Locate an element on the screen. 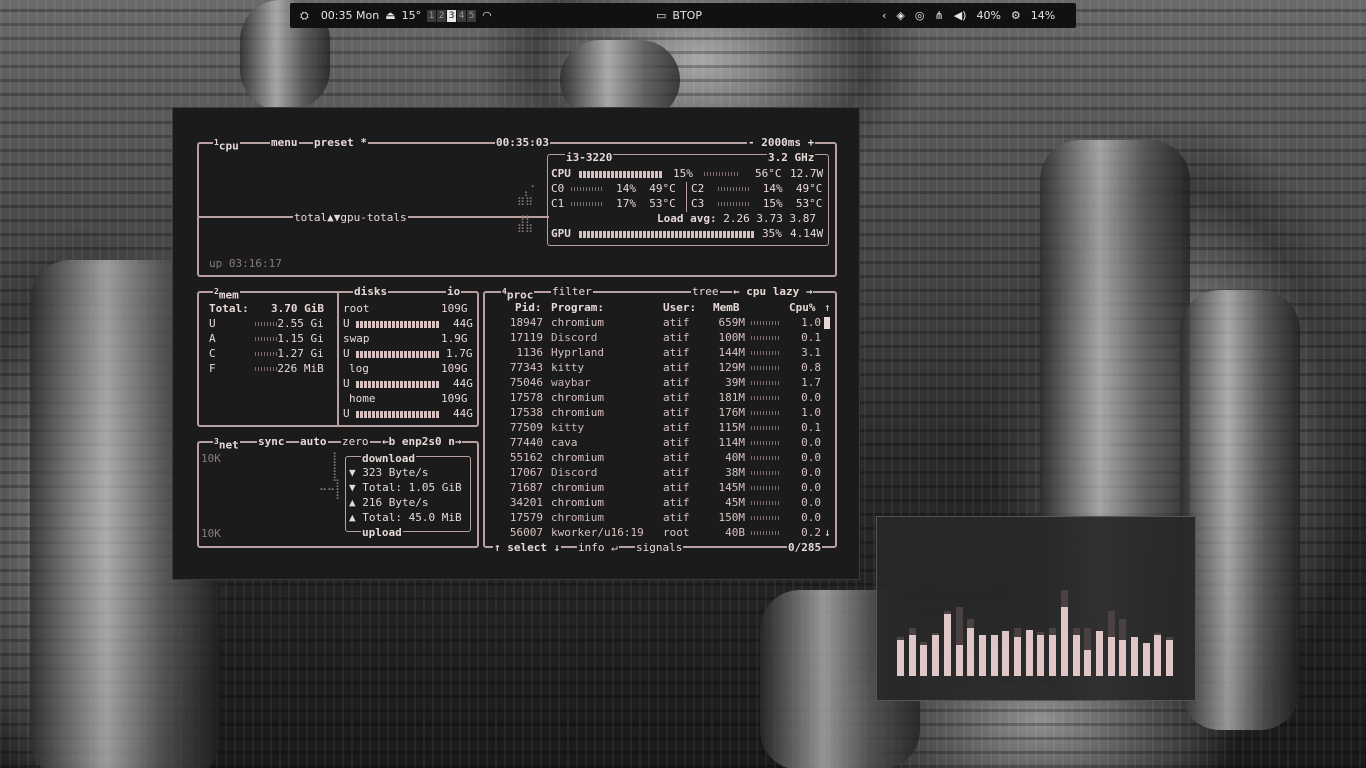 This screenshot has width=1366, height=768. core-divider is located at coordinates (686, 197).